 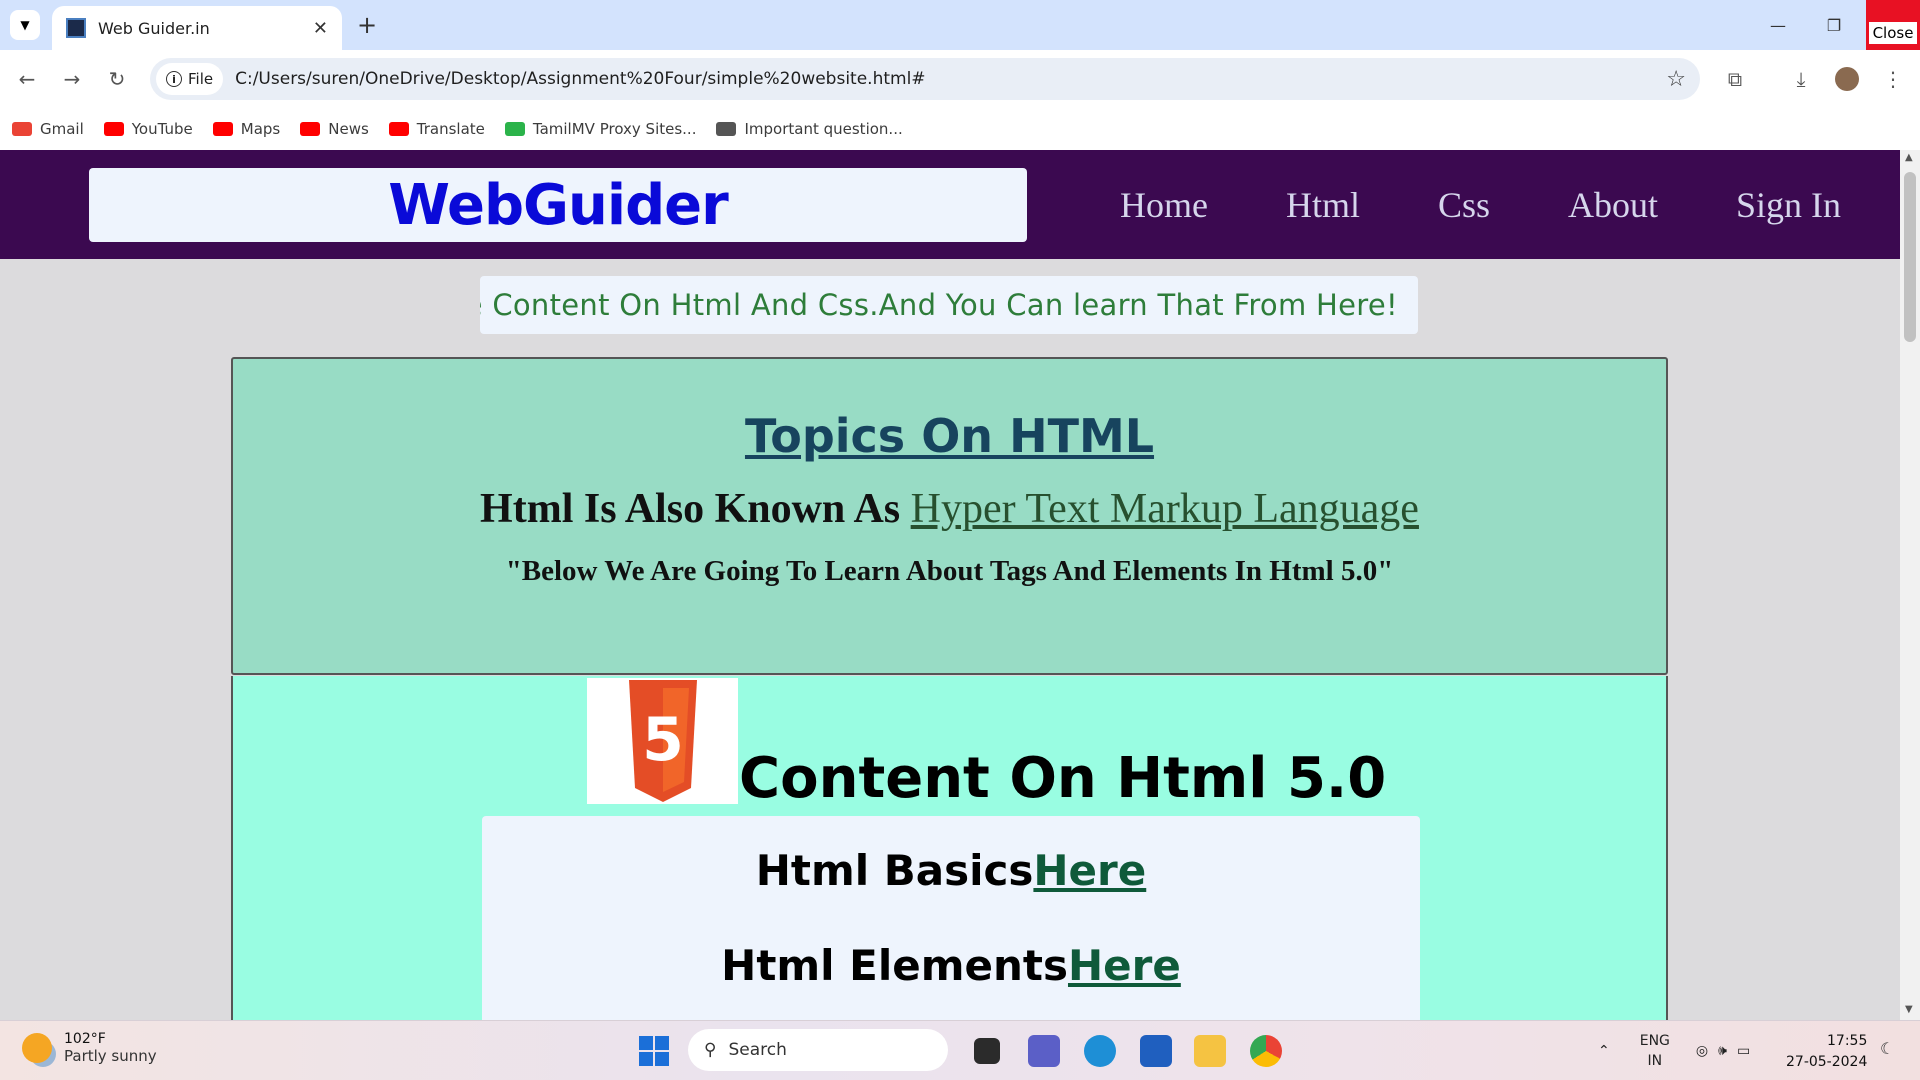 I want to click on bookmark-item: Maps, so click(x=246, y=129).